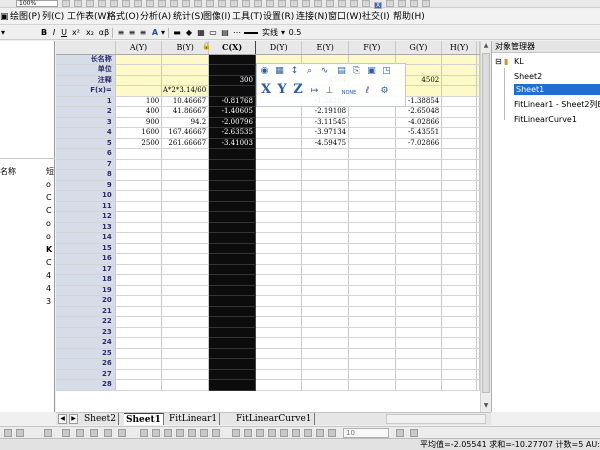 The width and height of the screenshot is (600, 450). I want to click on table-cell: 2500, so click(139, 143).